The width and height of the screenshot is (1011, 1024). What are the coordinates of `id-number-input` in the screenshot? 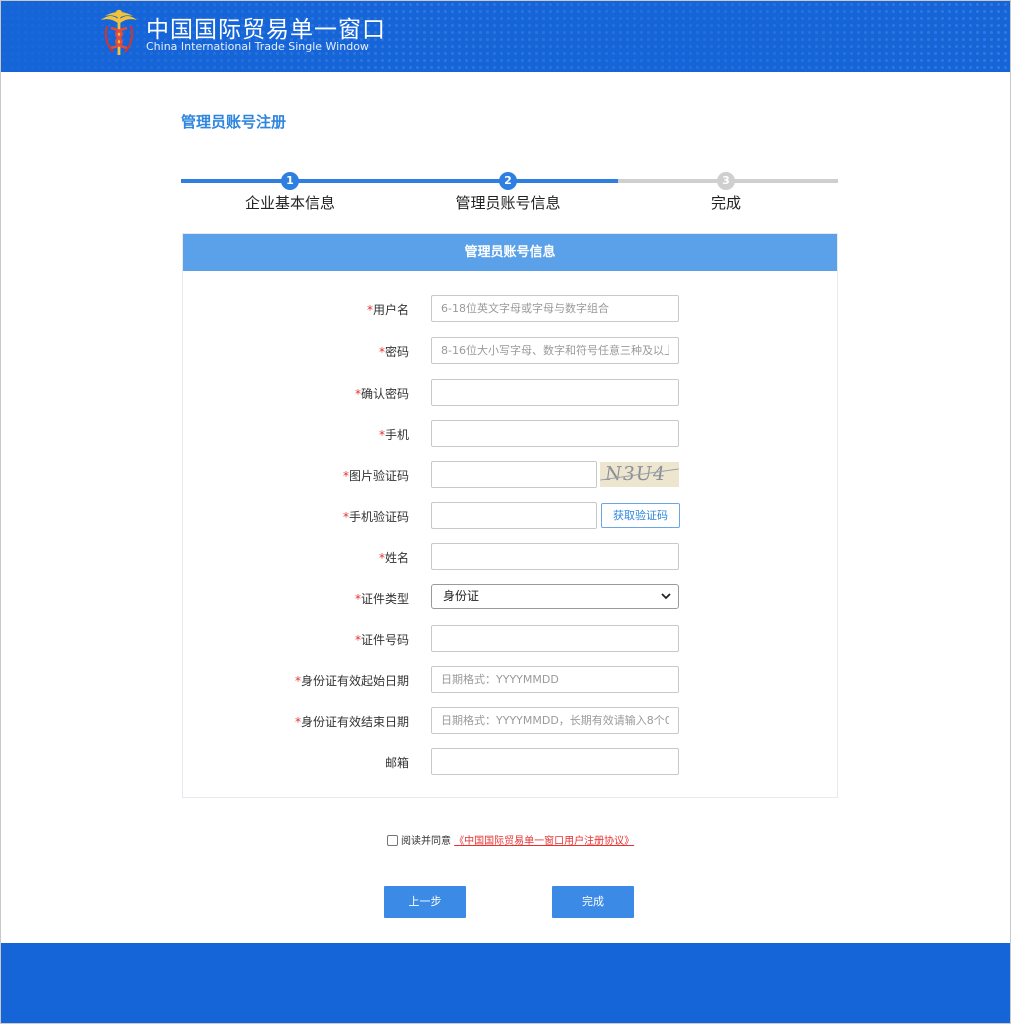 It's located at (555, 638).